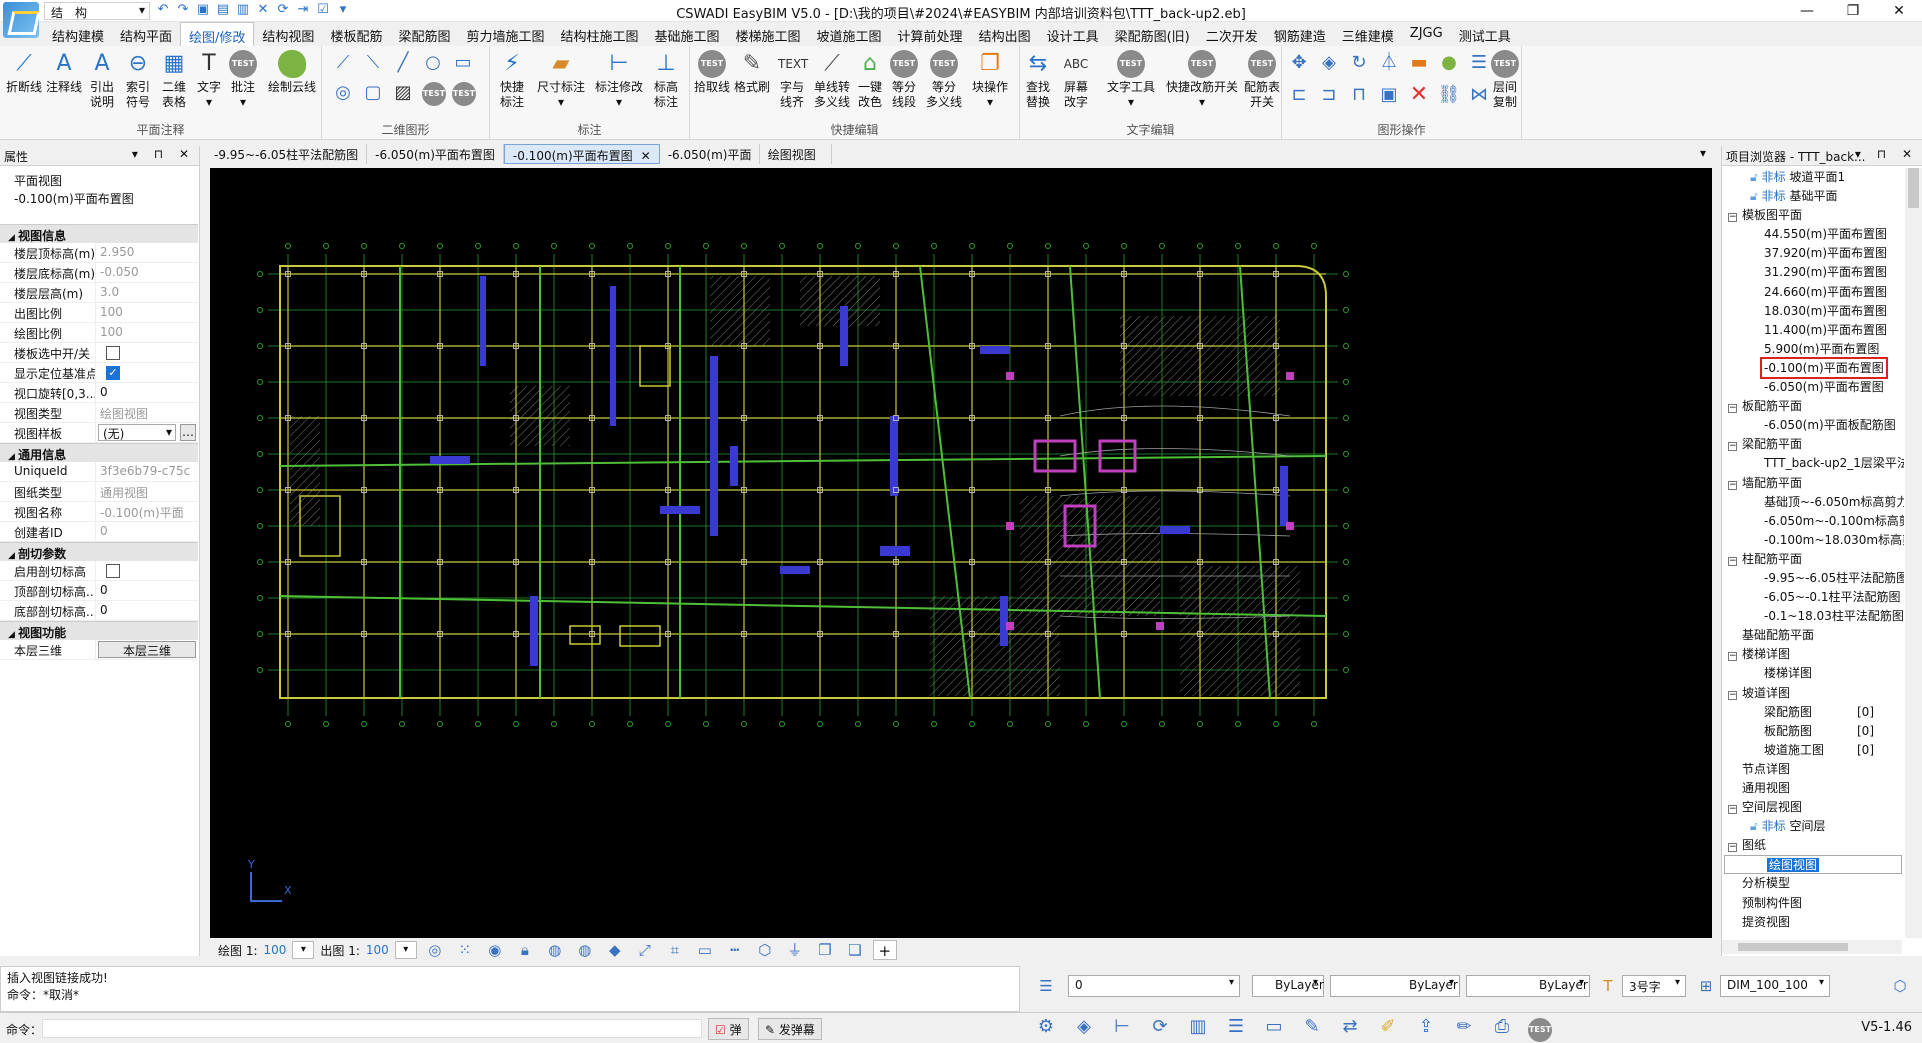  Describe the element at coordinates (710, 154) in the screenshot. I see `doc-tab: -6.050(m)平面` at that location.